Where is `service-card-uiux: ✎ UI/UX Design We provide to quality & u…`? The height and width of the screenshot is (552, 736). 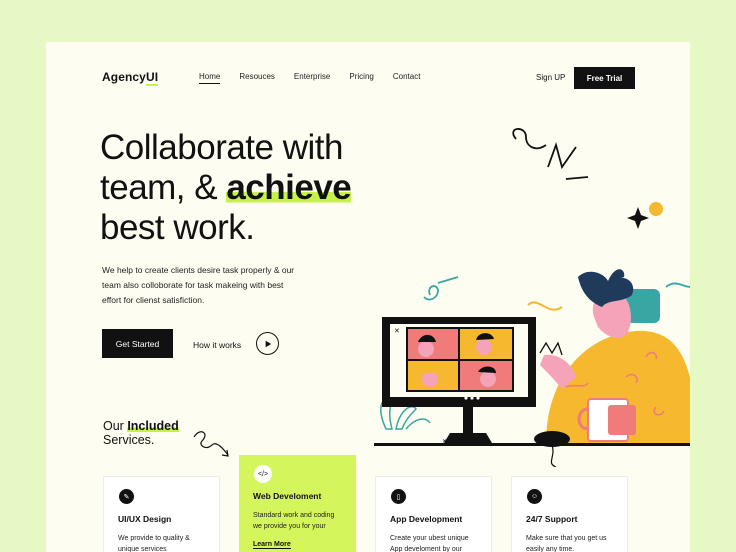
service-card-uiux: ✎ UI/UX Design We provide to quality & u… is located at coordinates (161, 514).